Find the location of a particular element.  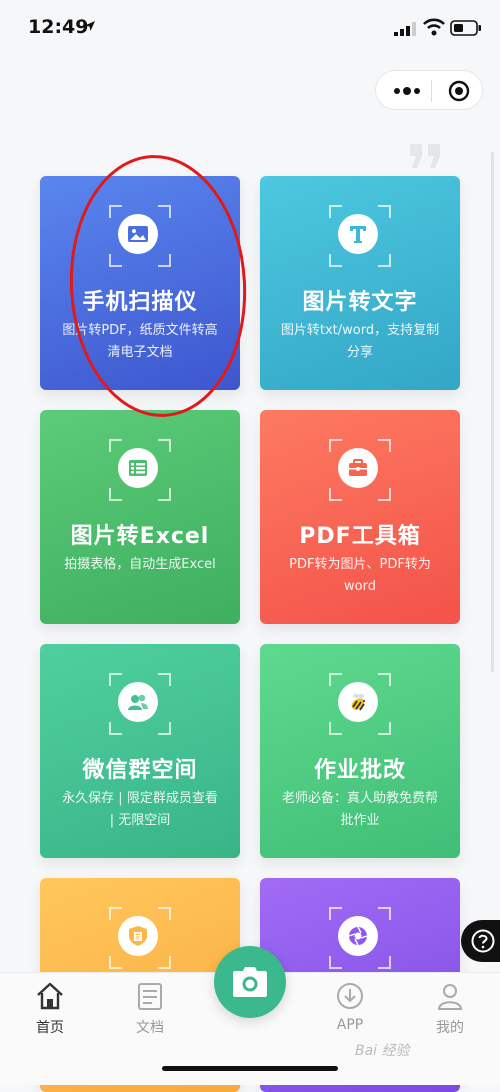

card-wechat-group-space: 微信群空间 永久保存 | 限定群成员查看 | 无限空间 is located at coordinates (140, 751).